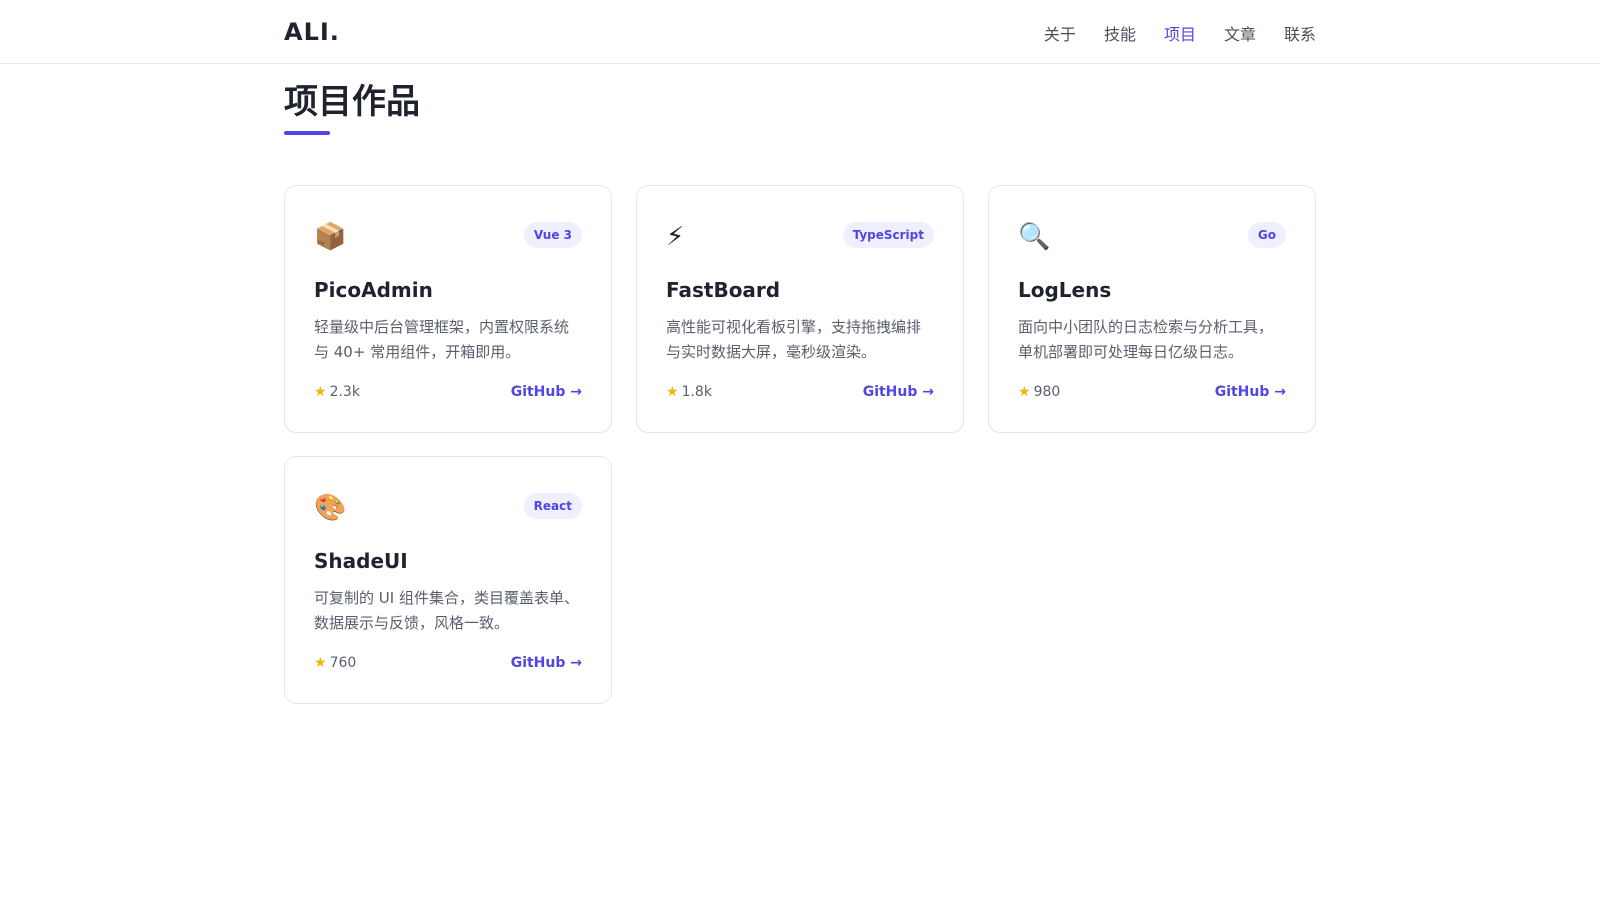  What do you see at coordinates (1034, 237) in the screenshot?
I see `magnifier-icon: 🔍` at bounding box center [1034, 237].